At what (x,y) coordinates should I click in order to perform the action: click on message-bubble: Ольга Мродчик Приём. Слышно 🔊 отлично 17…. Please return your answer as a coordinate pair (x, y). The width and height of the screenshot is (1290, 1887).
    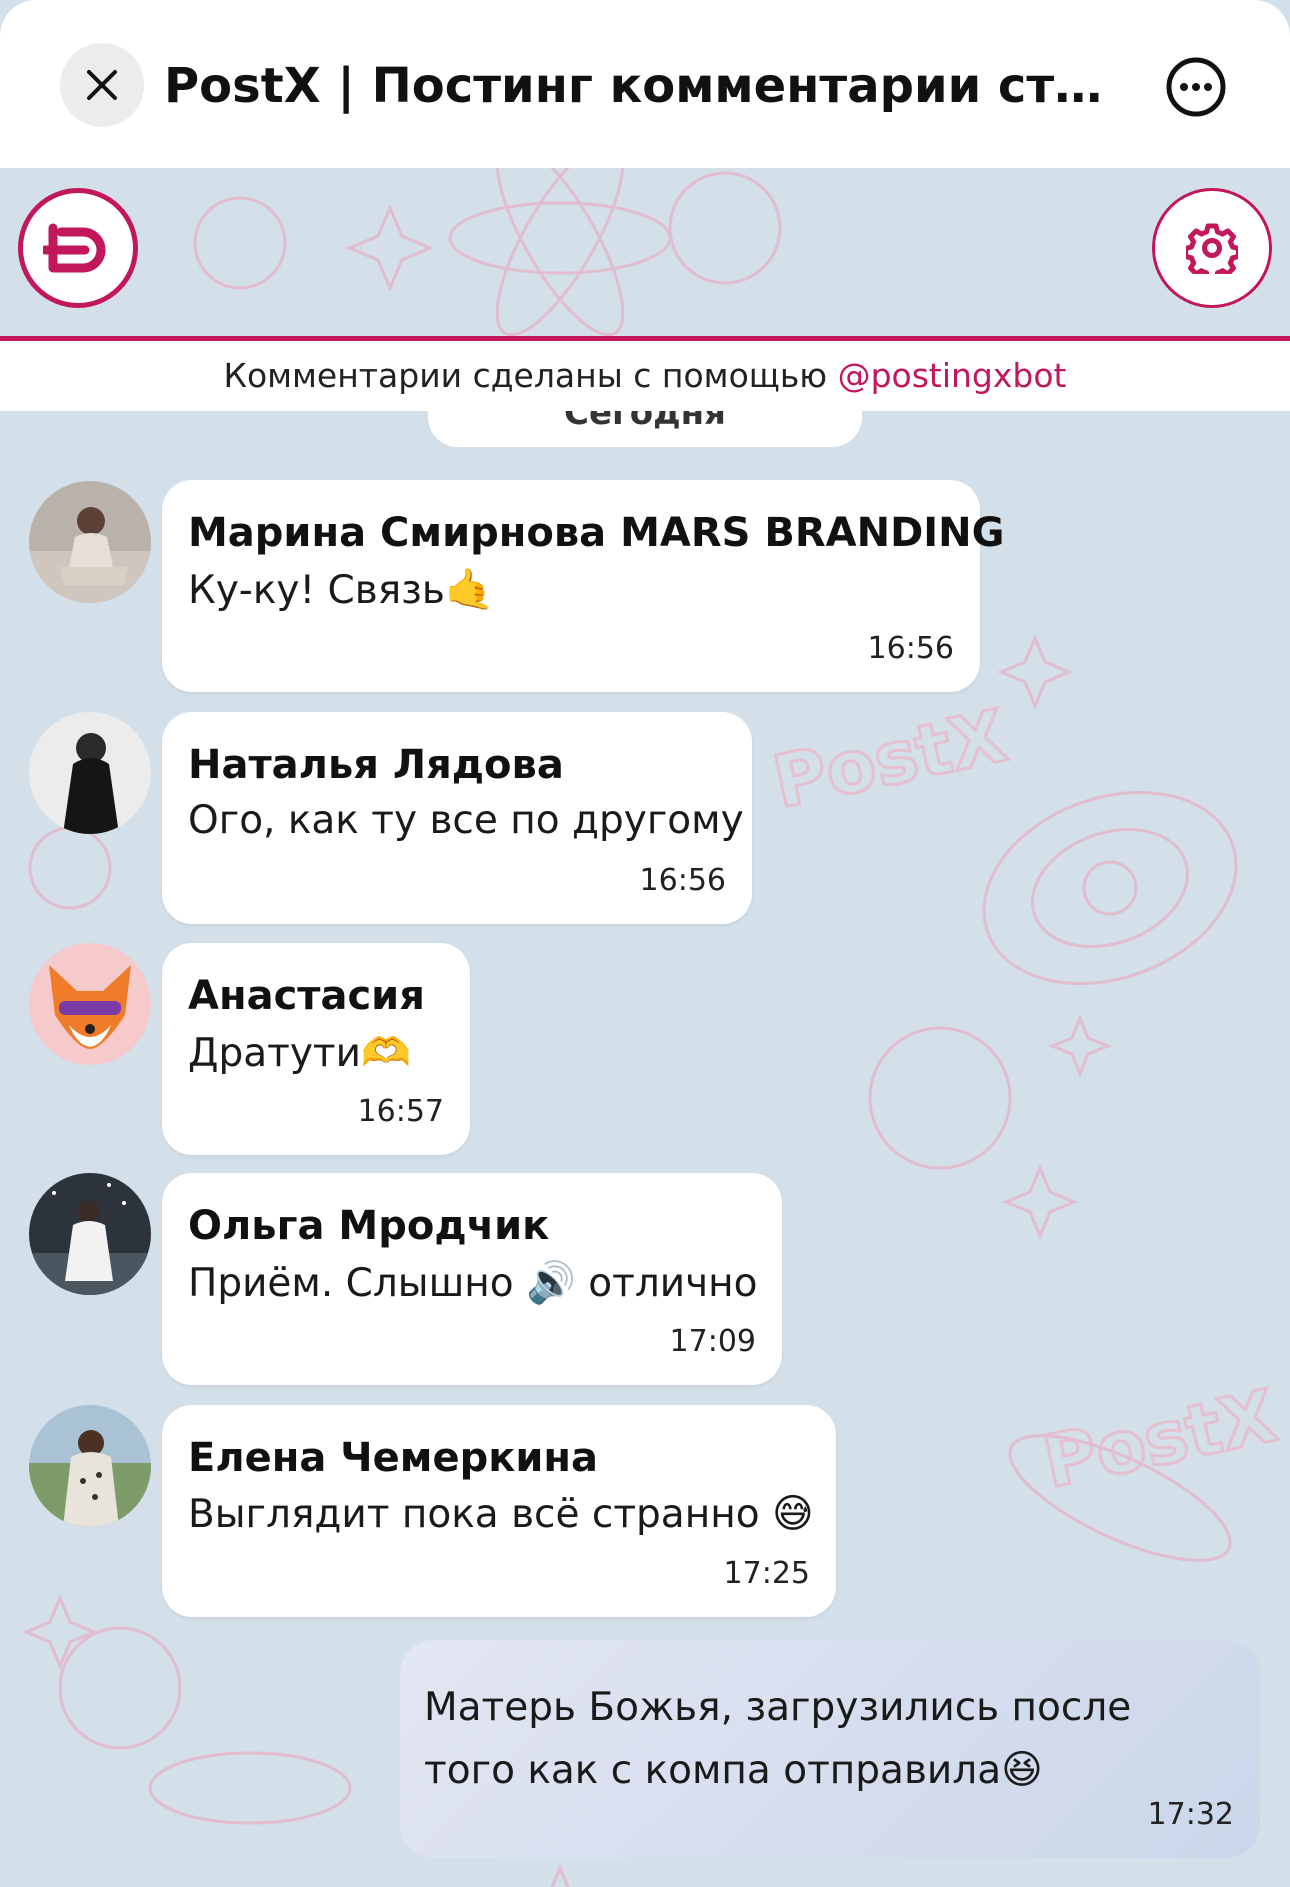
    Looking at the image, I should click on (472, 1279).